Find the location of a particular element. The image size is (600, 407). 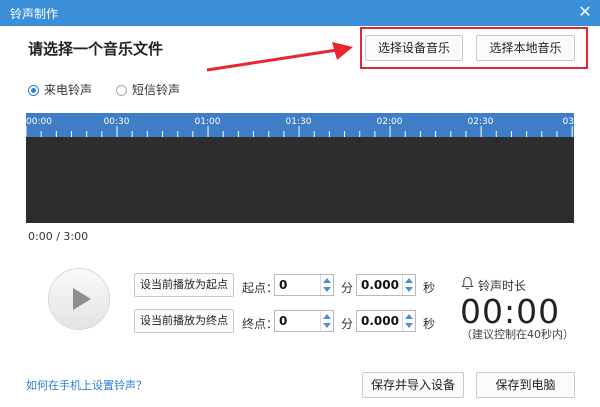

help-link: 如何在手机上设置铃声？ is located at coordinates (86, 385).